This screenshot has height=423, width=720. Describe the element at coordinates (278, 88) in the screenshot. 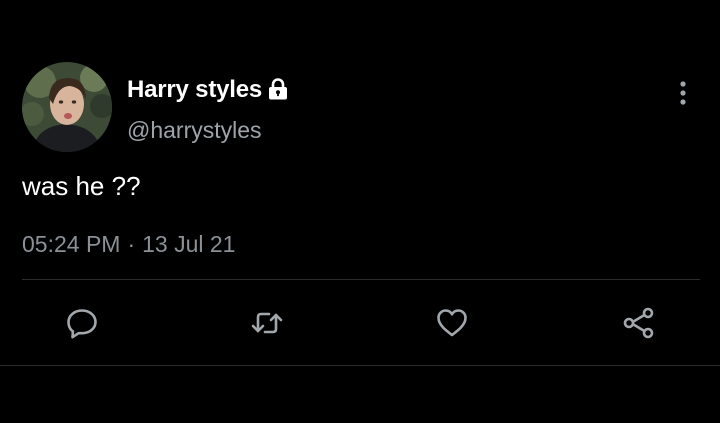

I see `lock-icon` at that location.